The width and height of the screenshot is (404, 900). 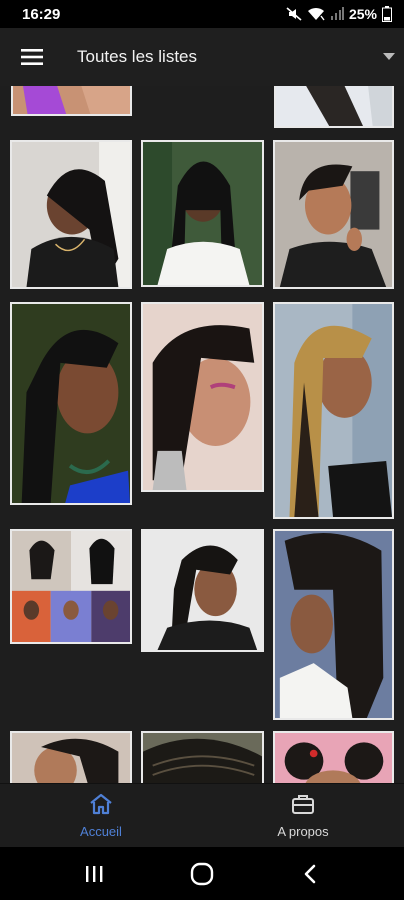 I want to click on signal-icon, so click(x=337, y=14).